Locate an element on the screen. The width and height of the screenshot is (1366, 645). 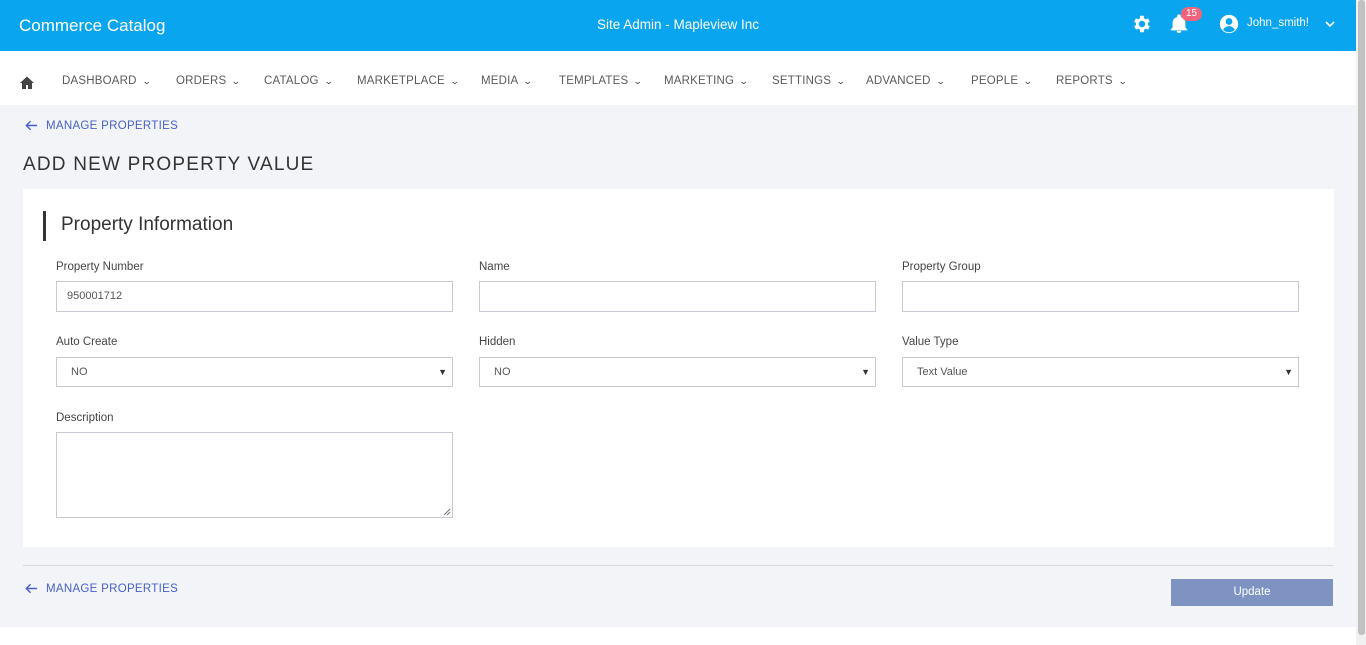
auto-create-value: NO is located at coordinates (79, 372).